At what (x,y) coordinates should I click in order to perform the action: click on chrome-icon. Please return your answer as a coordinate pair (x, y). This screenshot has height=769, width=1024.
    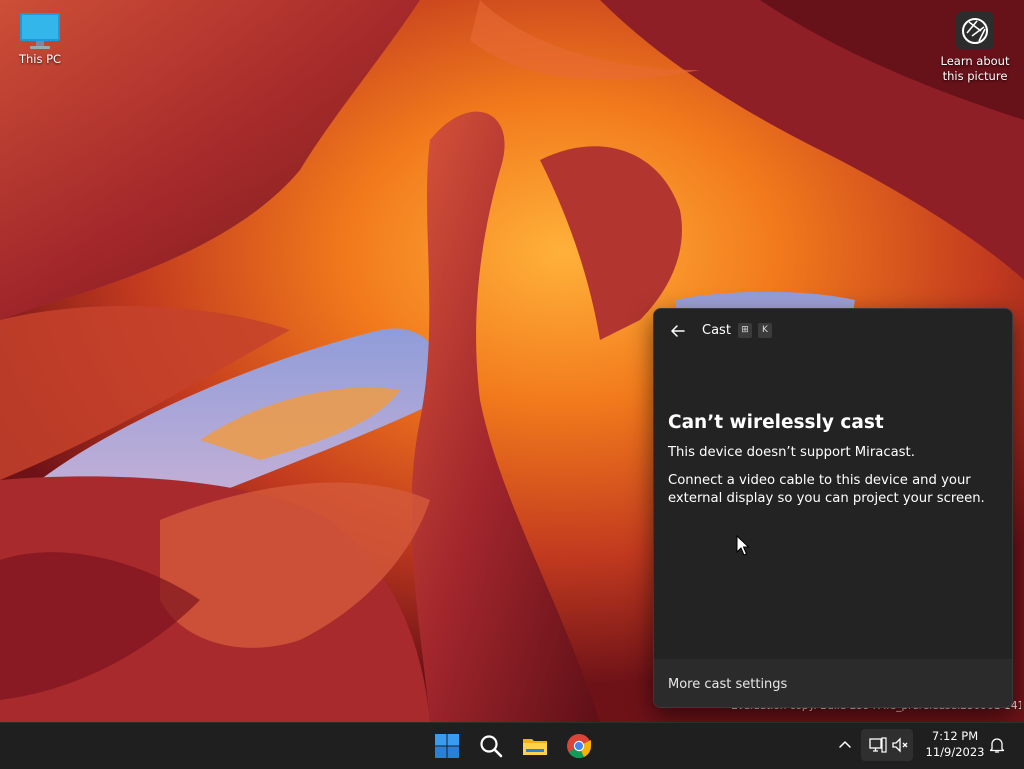
    Looking at the image, I should click on (579, 746).